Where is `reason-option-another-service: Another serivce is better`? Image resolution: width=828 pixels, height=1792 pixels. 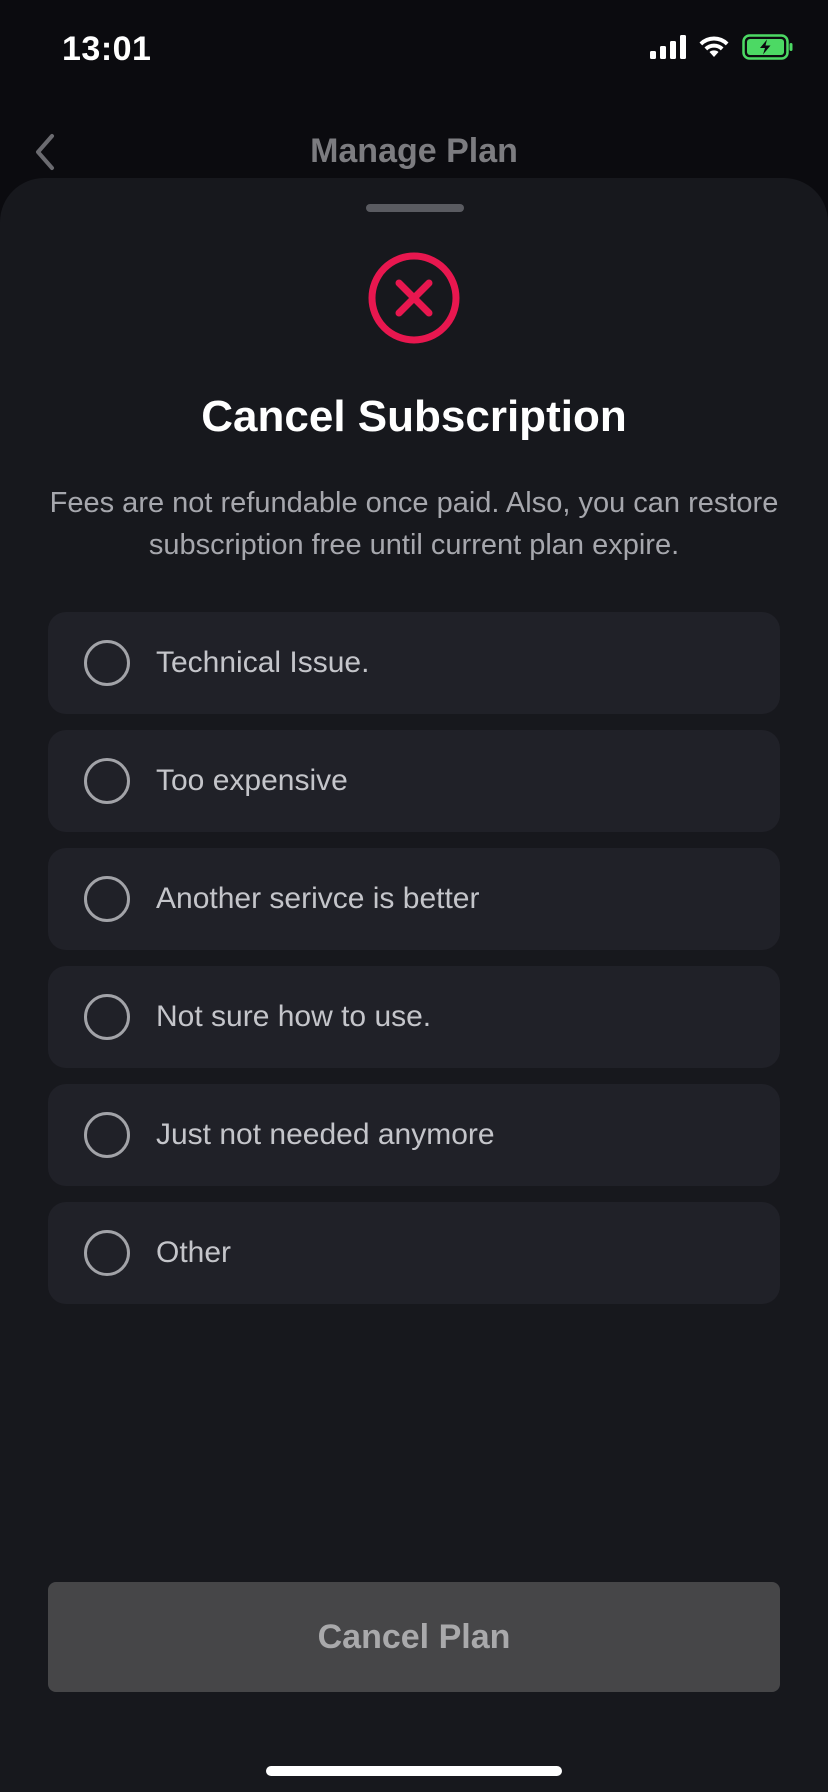 reason-option-another-service: Another serivce is better is located at coordinates (414, 899).